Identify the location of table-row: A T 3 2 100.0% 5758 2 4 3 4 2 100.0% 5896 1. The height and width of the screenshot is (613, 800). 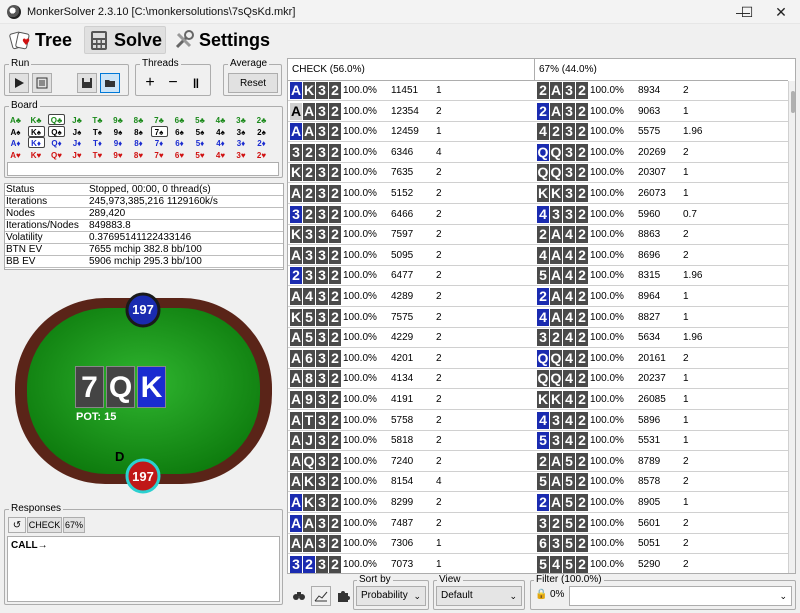
(538, 421).